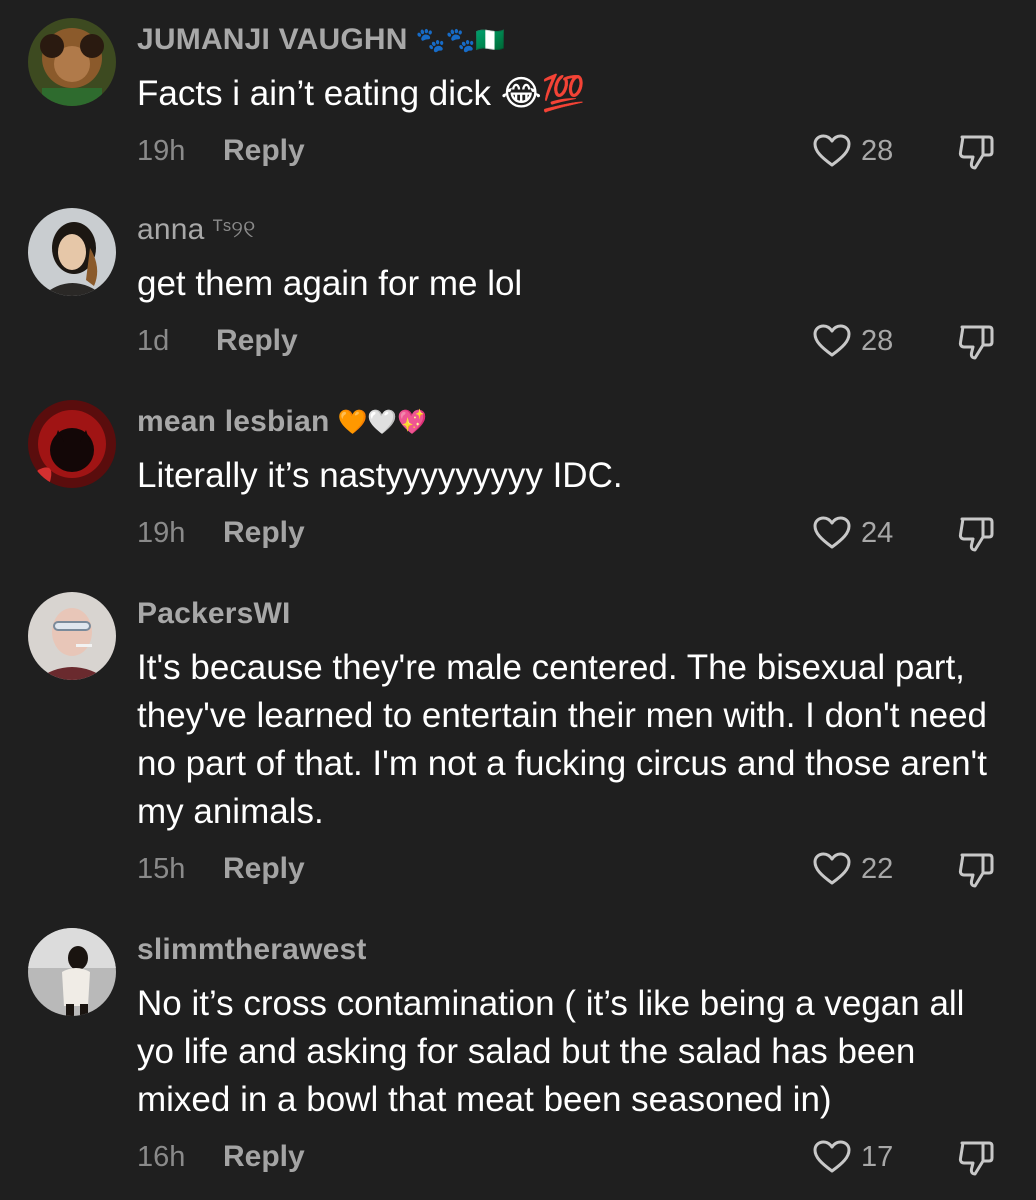 Image resolution: width=1036 pixels, height=1200 pixels. I want to click on comment-text: Literally it’s nastyyyyyyyyy IDC., so click(380, 475).